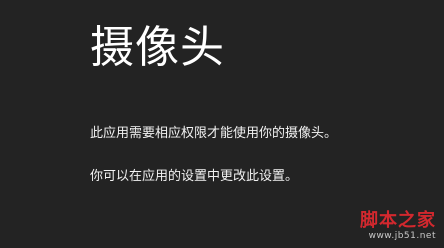 Image resolution: width=444 pixels, height=248 pixels. What do you see at coordinates (157, 47) in the screenshot?
I see `page-title: 摄像头` at bounding box center [157, 47].